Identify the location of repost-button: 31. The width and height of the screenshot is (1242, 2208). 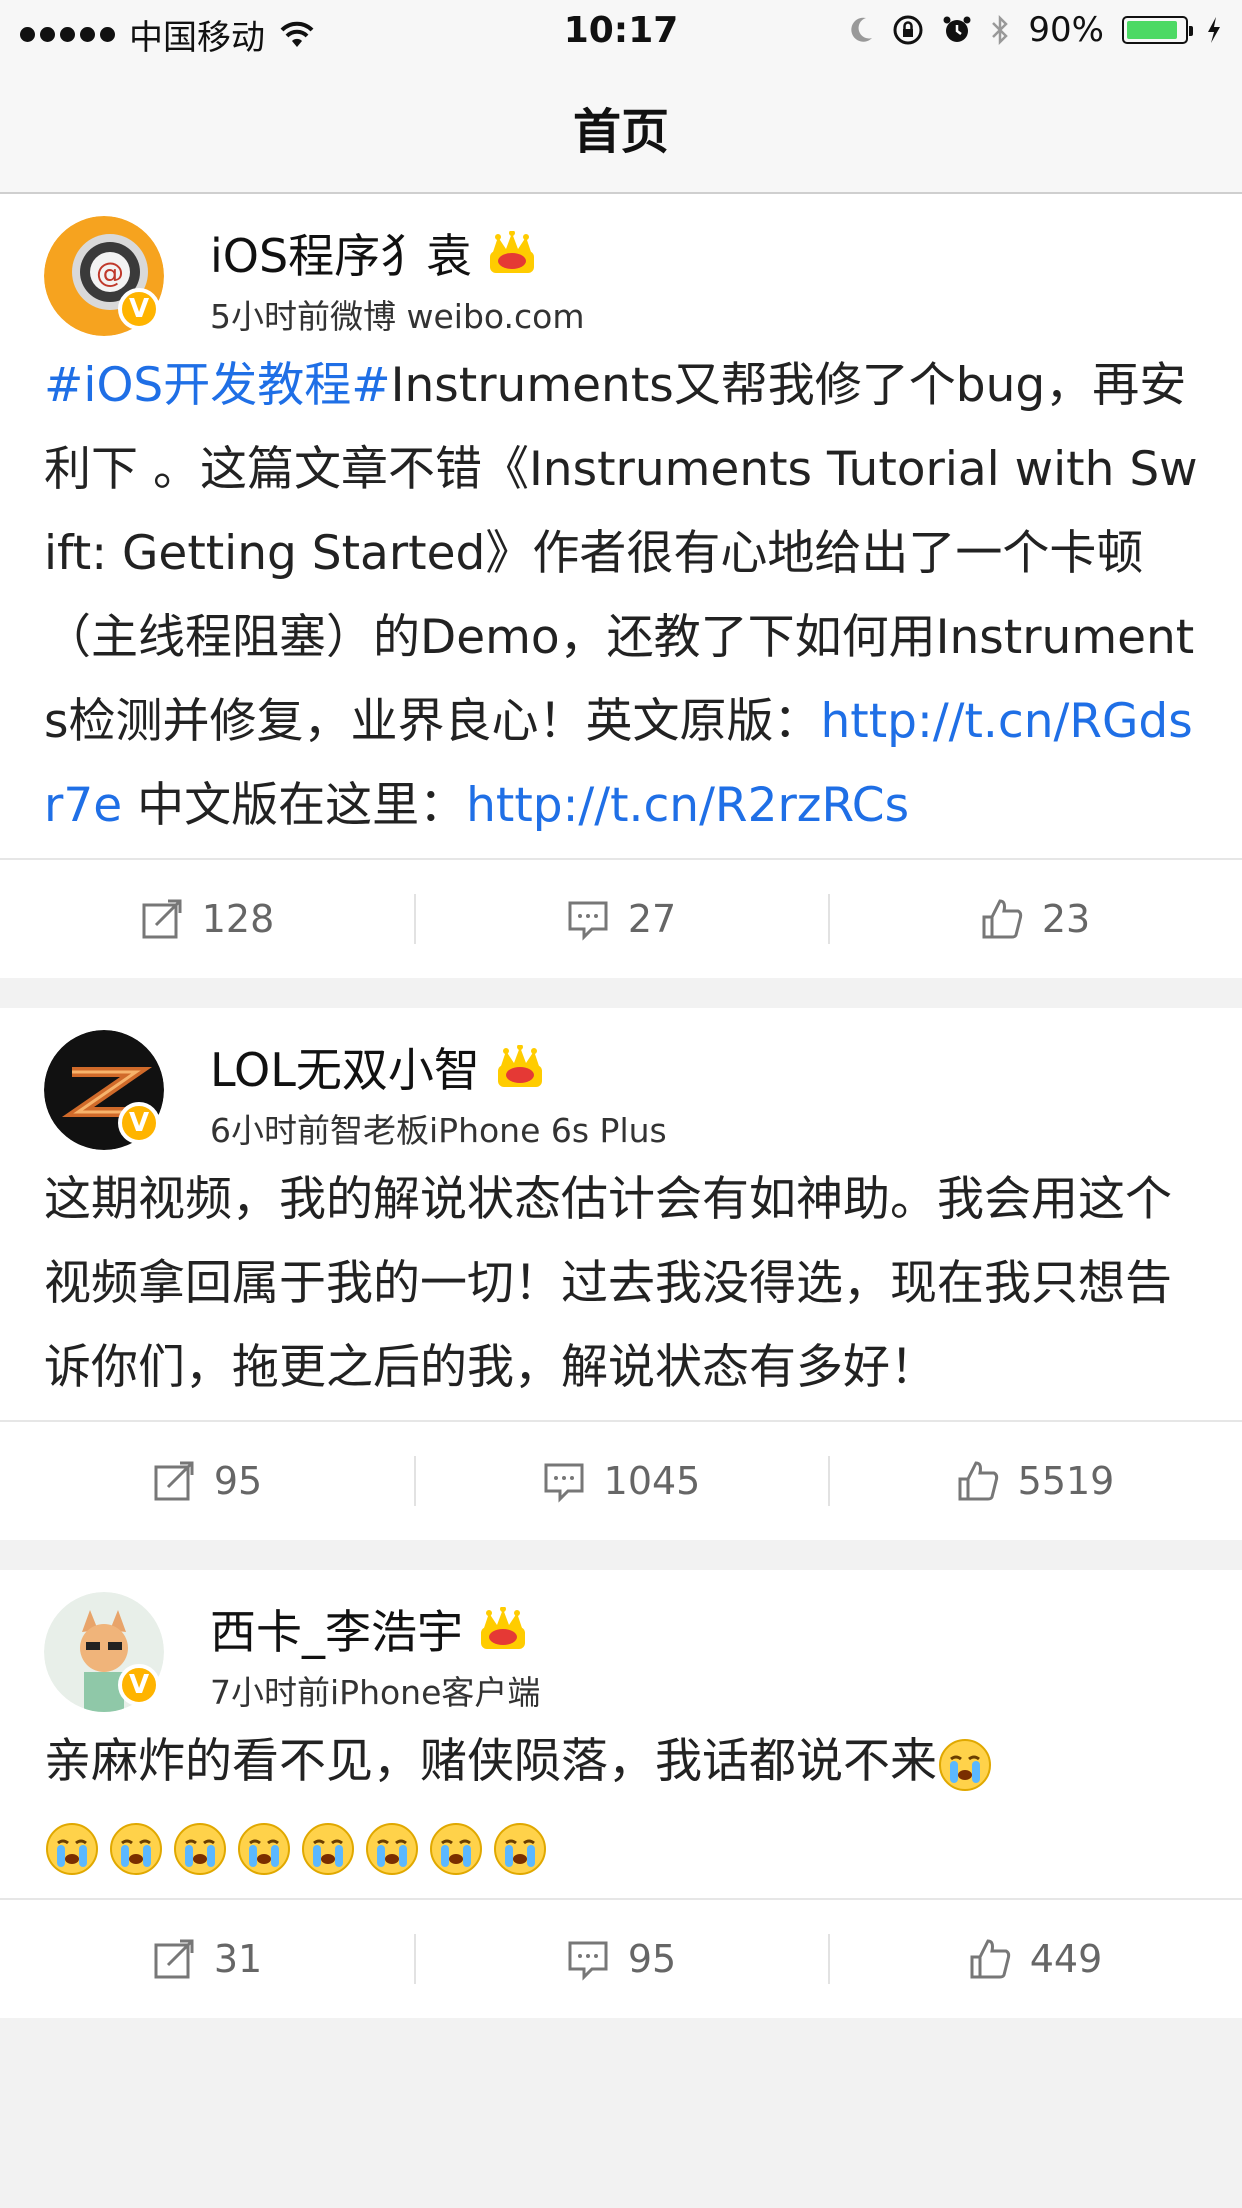
(207, 1959).